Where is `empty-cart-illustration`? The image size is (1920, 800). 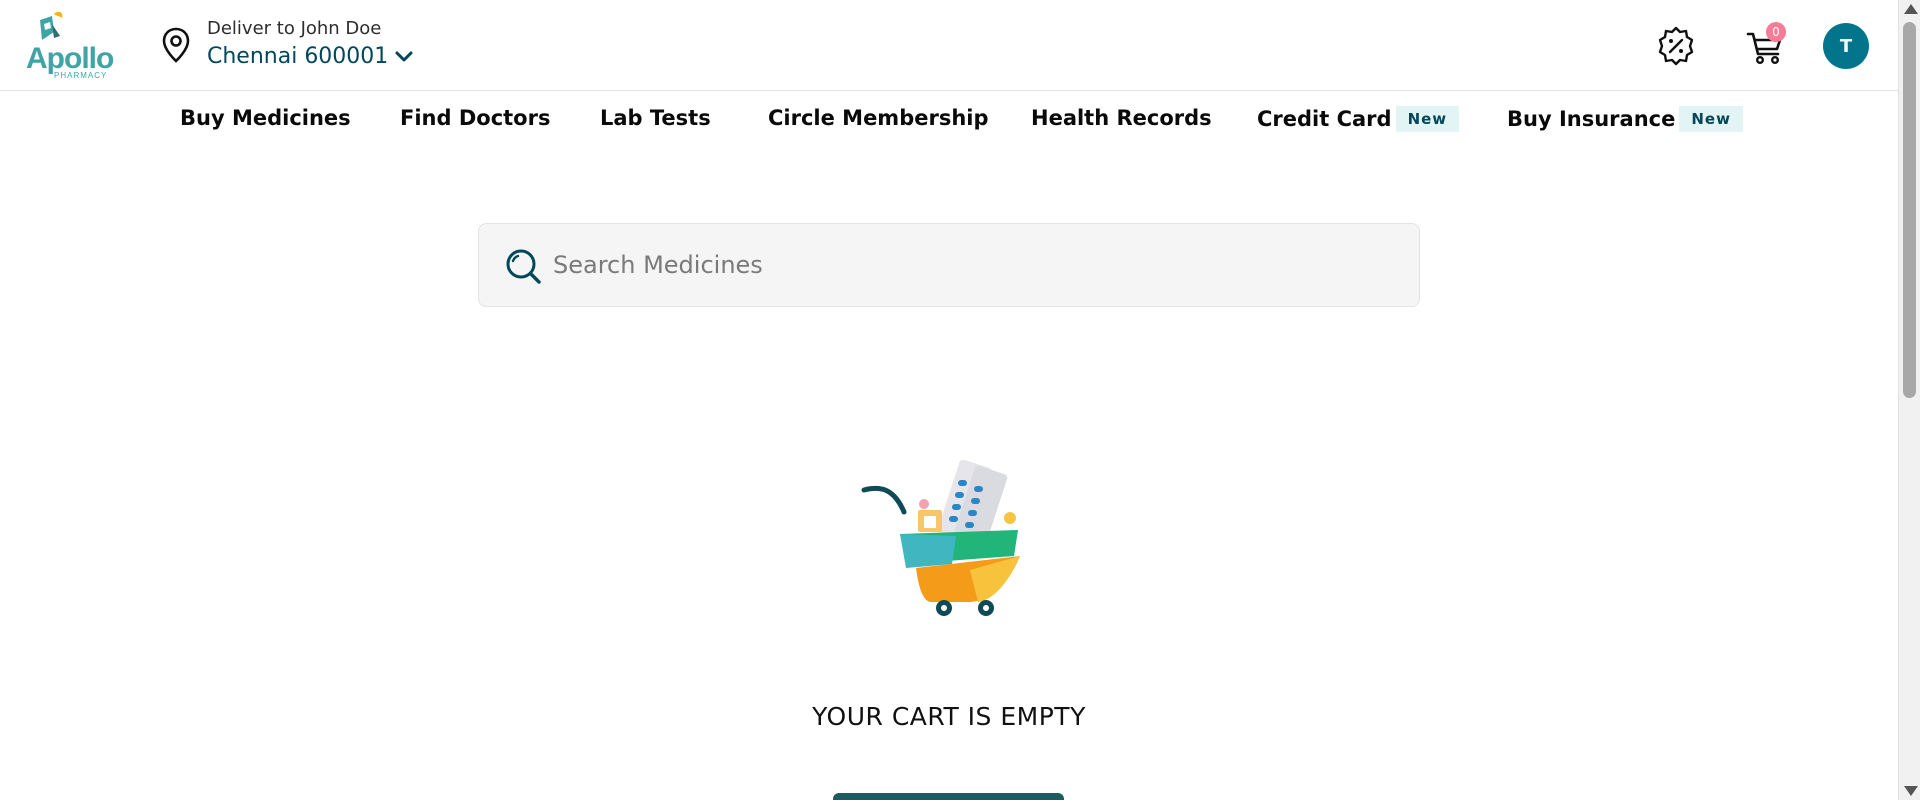 empty-cart-illustration is located at coordinates (940, 538).